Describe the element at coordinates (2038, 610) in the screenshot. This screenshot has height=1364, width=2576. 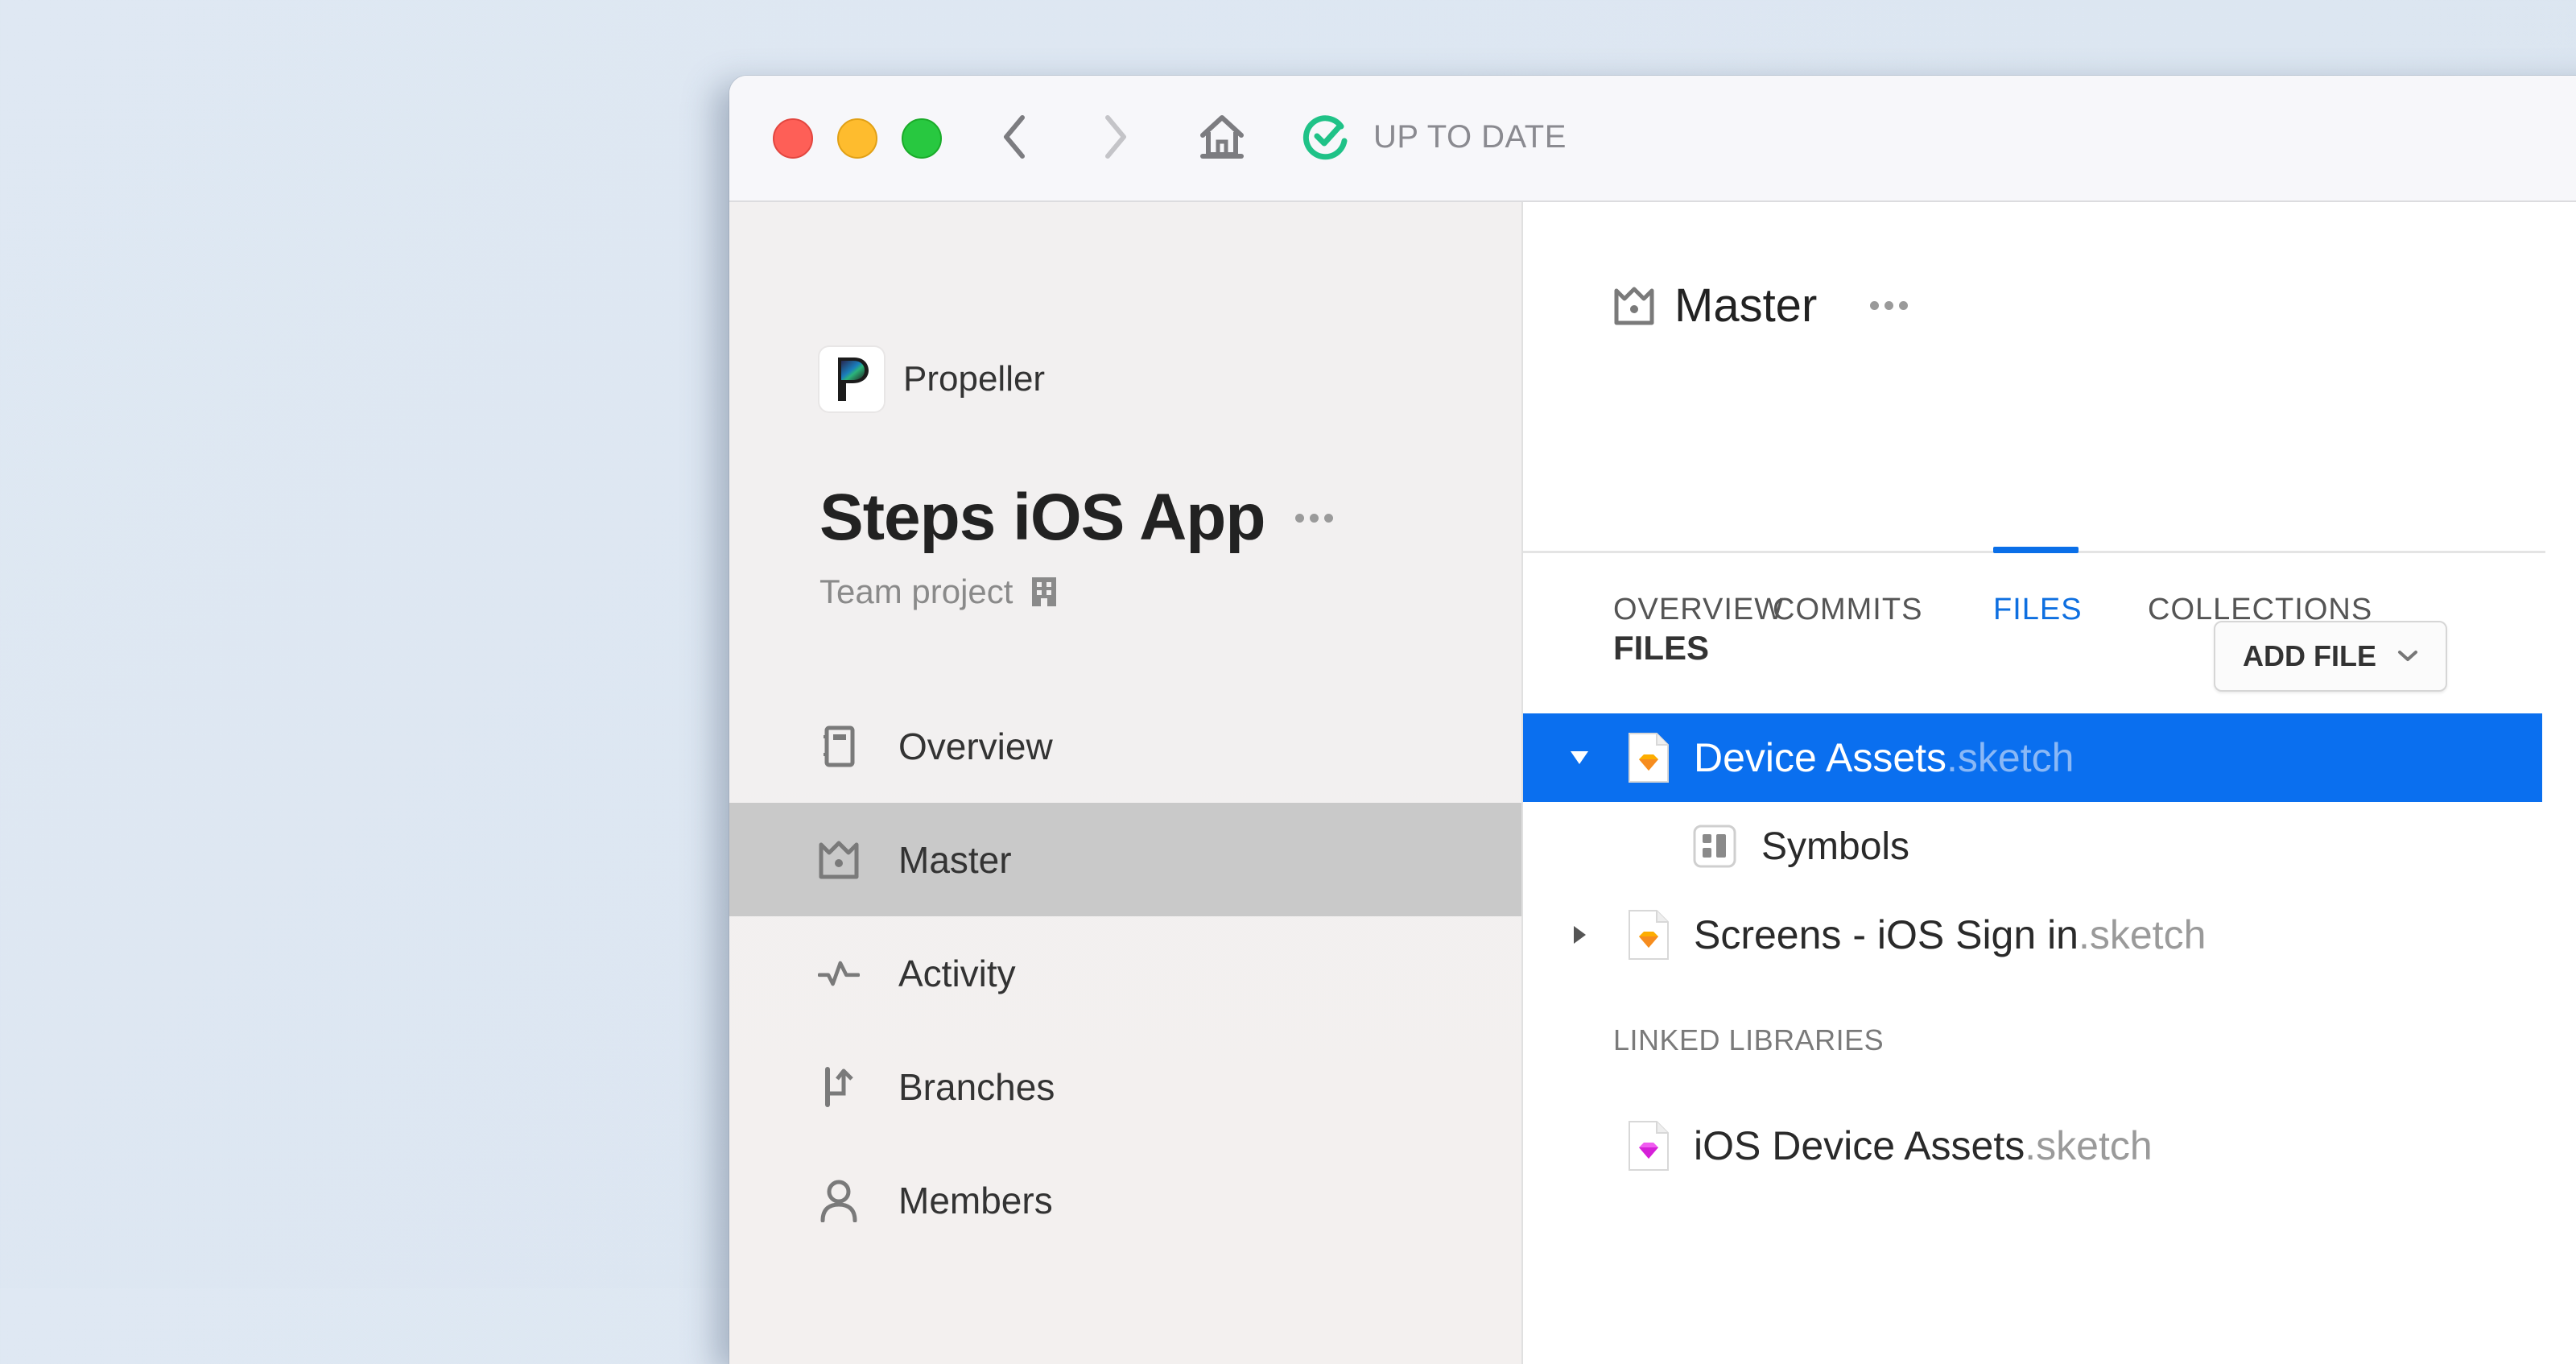
I see `tab-files: FILES` at that location.